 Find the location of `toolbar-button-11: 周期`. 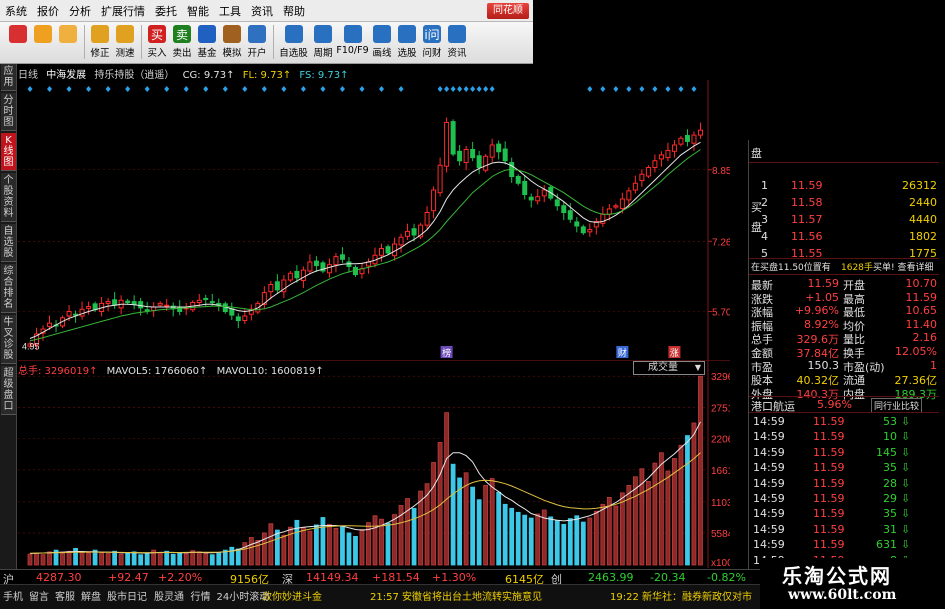

toolbar-button-11: 周期 is located at coordinates (323, 42).